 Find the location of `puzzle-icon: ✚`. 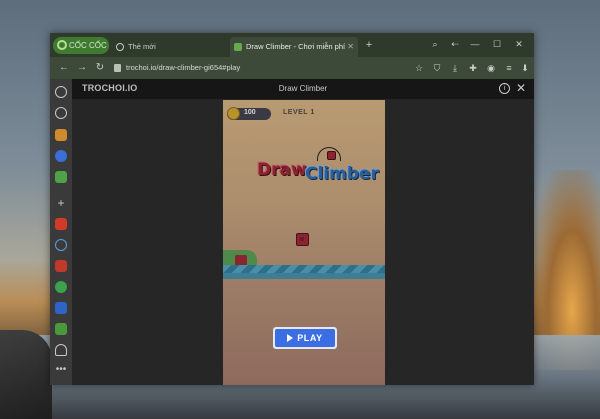

puzzle-icon: ✚ is located at coordinates (473, 68).